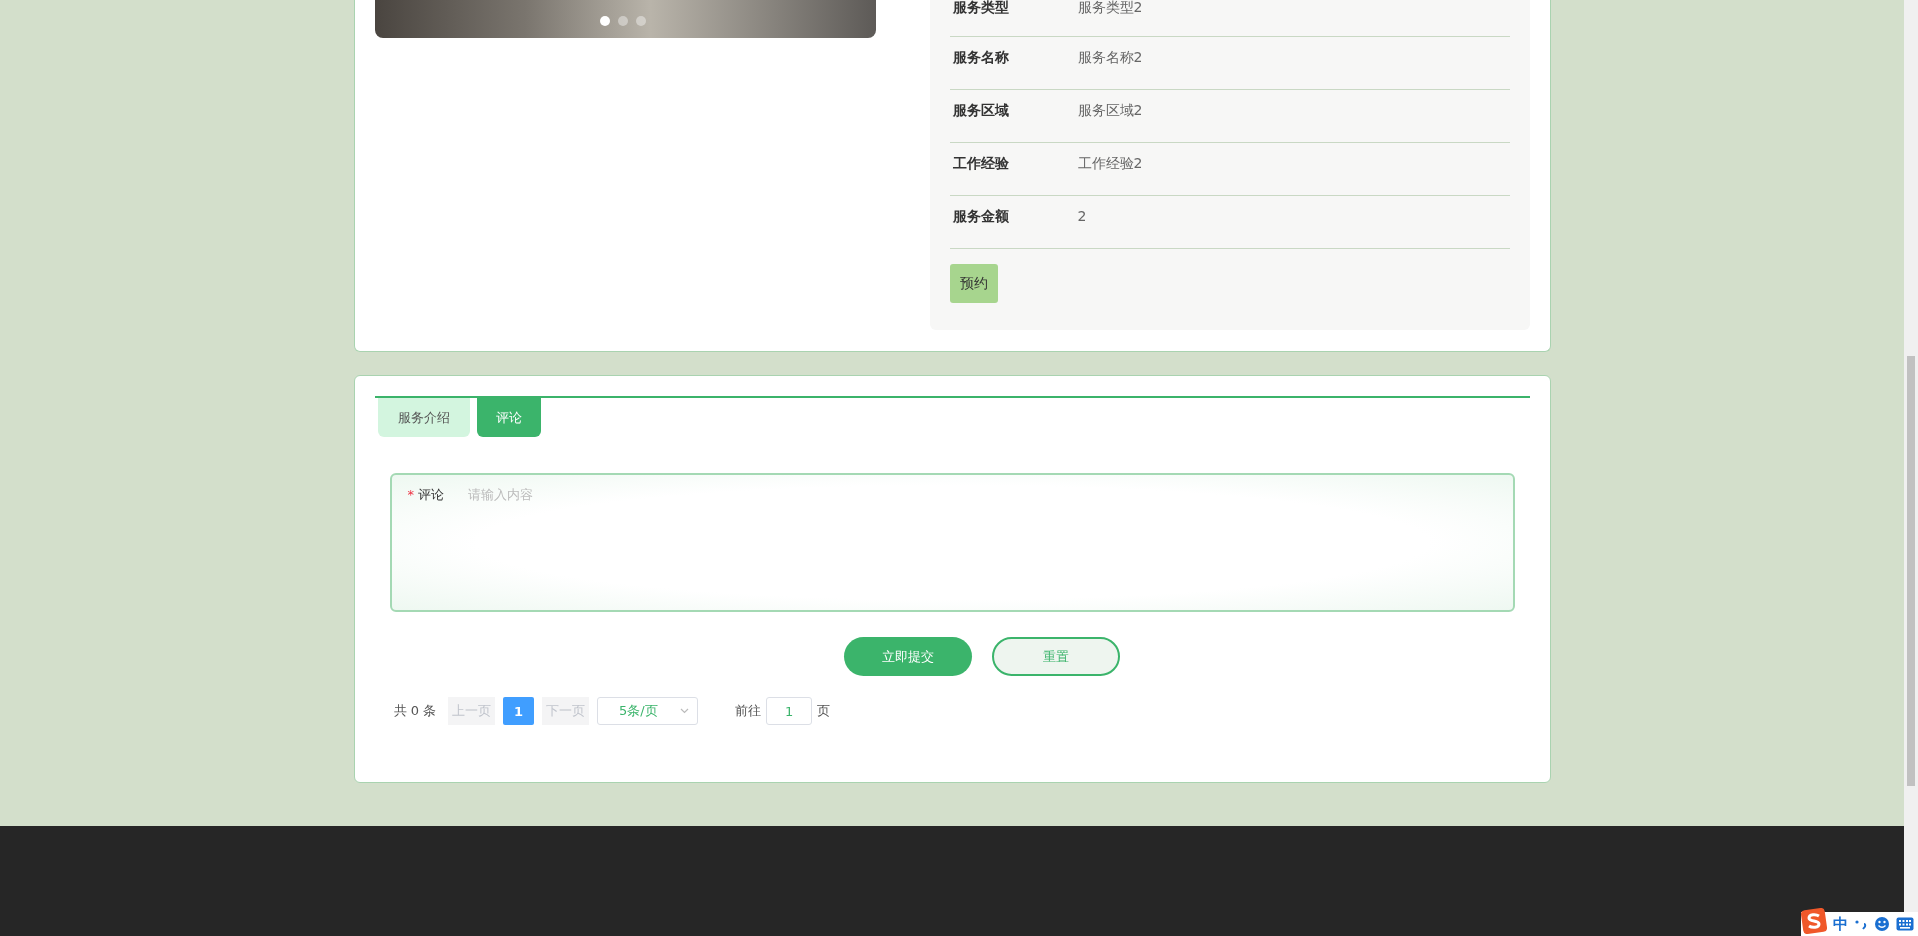 The height and width of the screenshot is (936, 1918). What do you see at coordinates (1882, 924) in the screenshot?
I see `emoji-icon` at bounding box center [1882, 924].